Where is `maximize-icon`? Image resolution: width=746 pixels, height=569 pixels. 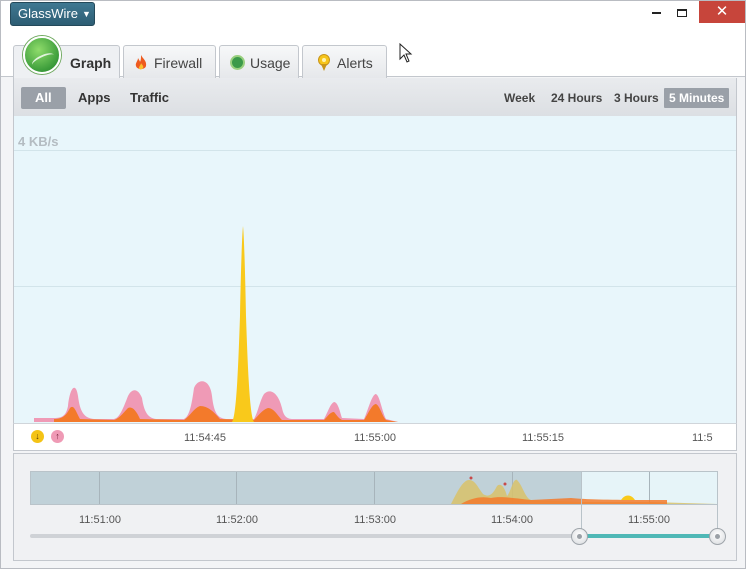 maximize-icon is located at coordinates (682, 12).